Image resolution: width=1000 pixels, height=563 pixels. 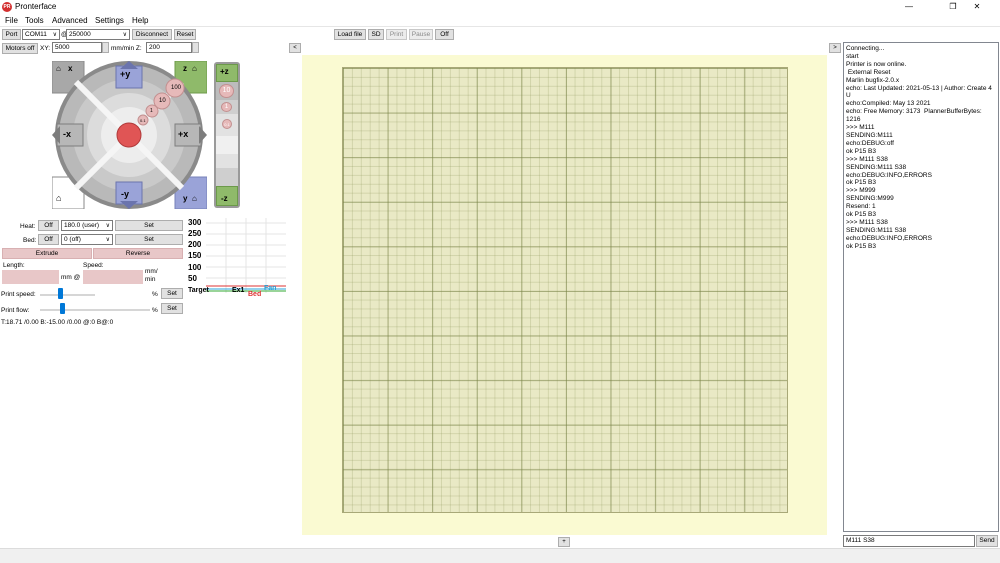 What do you see at coordinates (70, 20) in the screenshot?
I see `menu-advanced: Advanced` at bounding box center [70, 20].